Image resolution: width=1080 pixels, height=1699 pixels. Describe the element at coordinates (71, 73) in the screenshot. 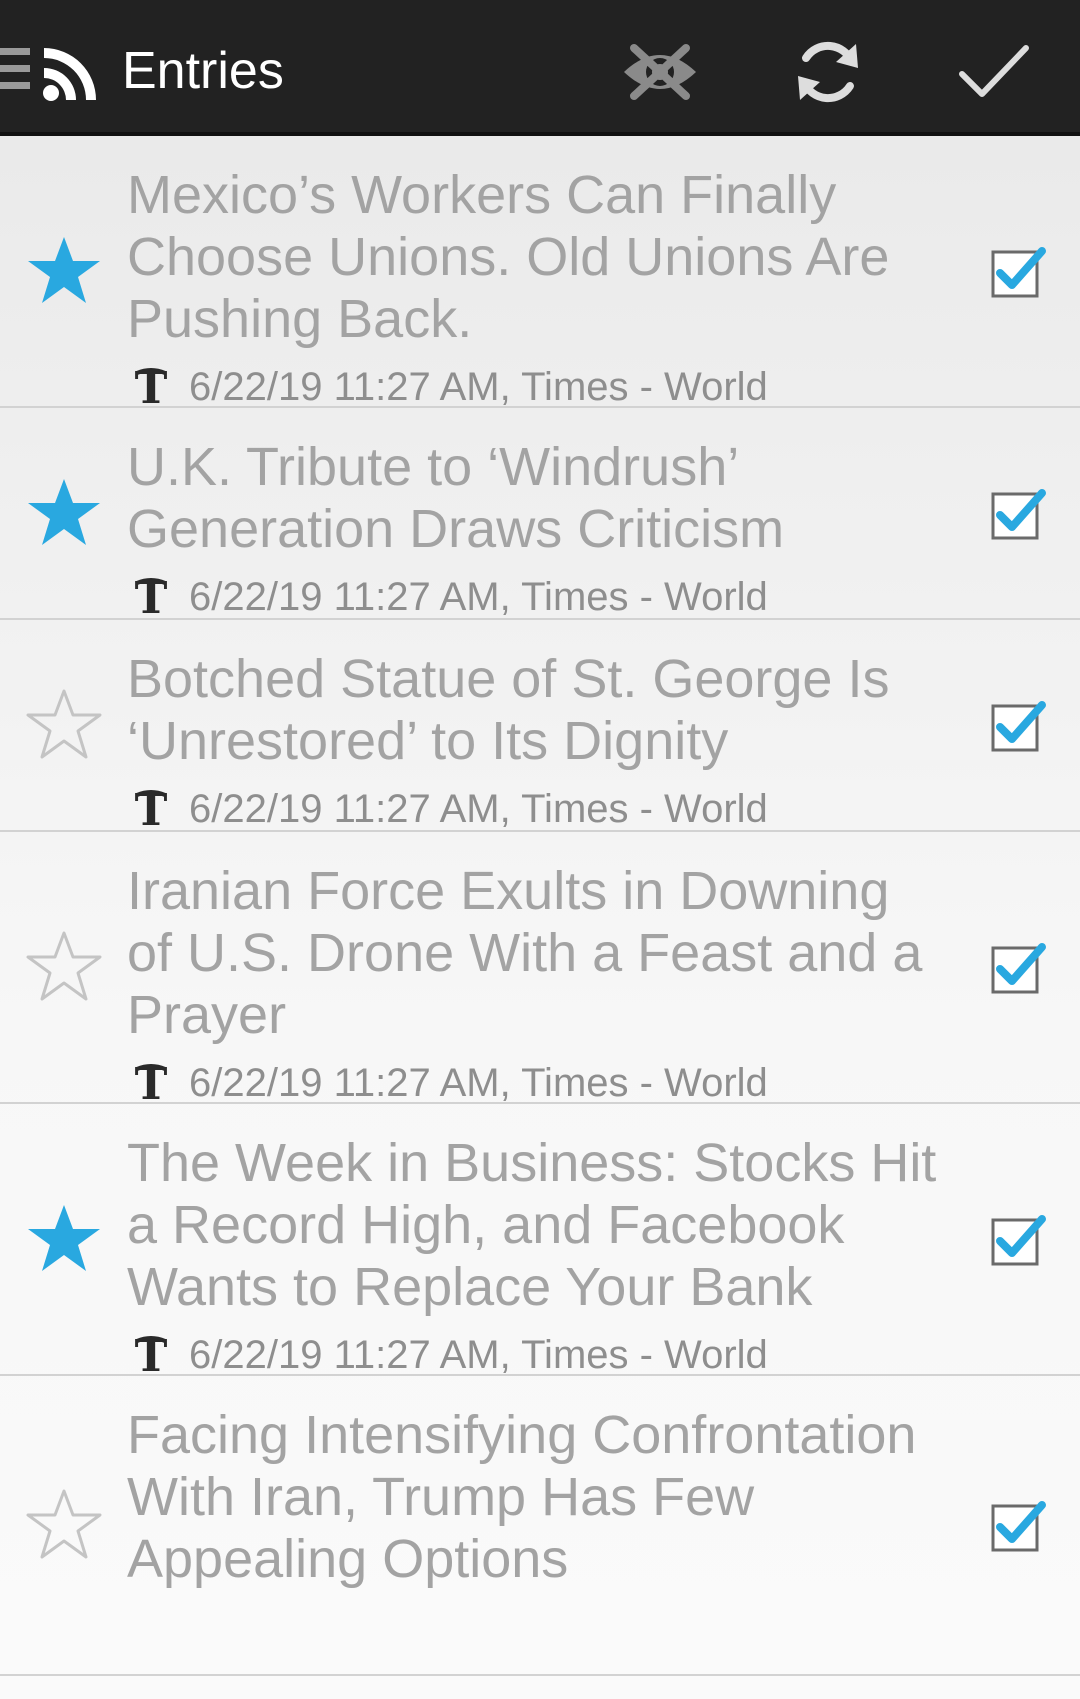

I see `rss-icon` at that location.